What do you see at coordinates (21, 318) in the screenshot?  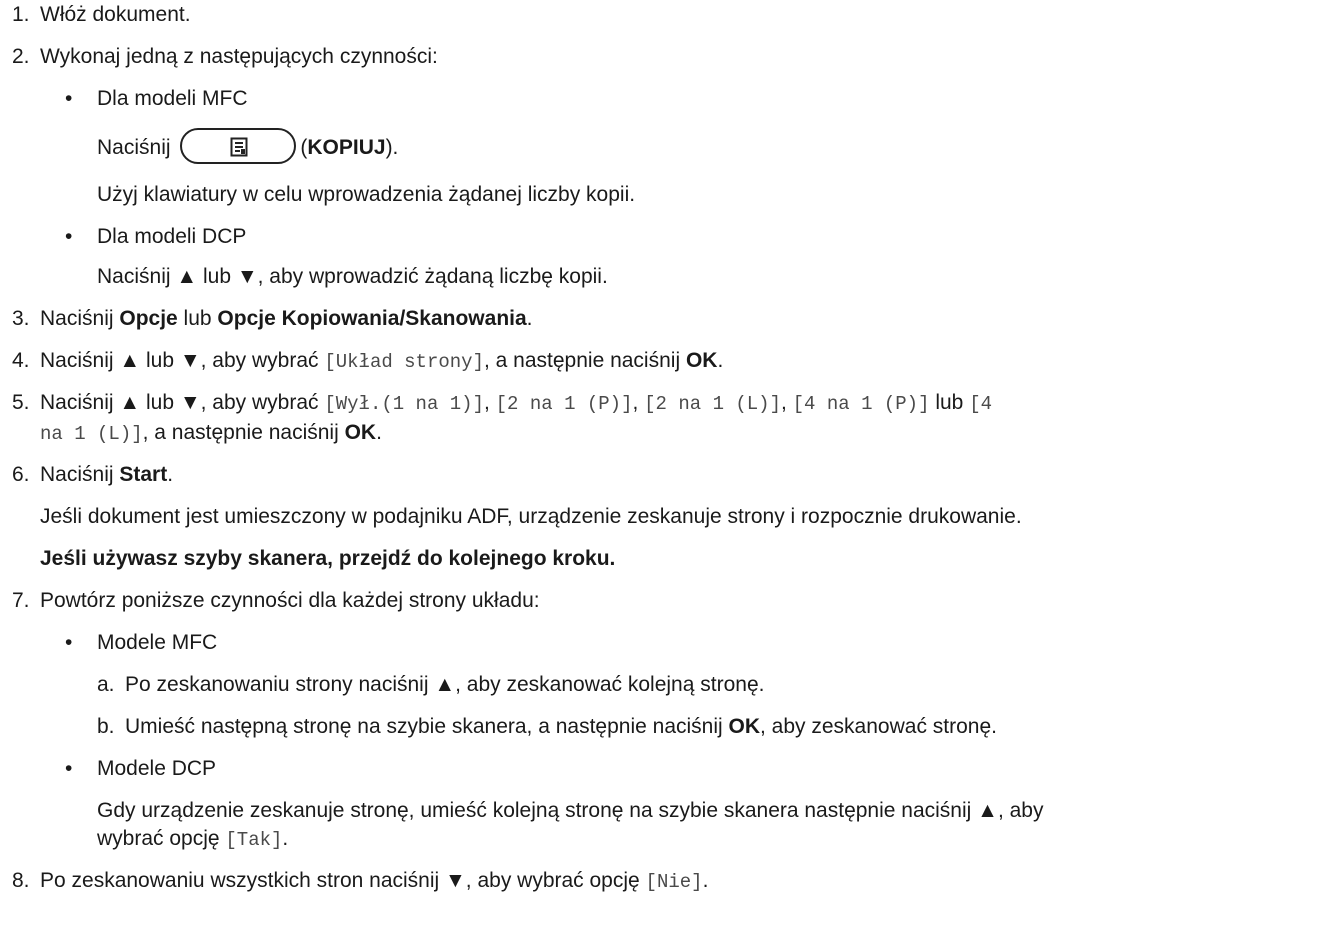 I see `step-number: 3.` at bounding box center [21, 318].